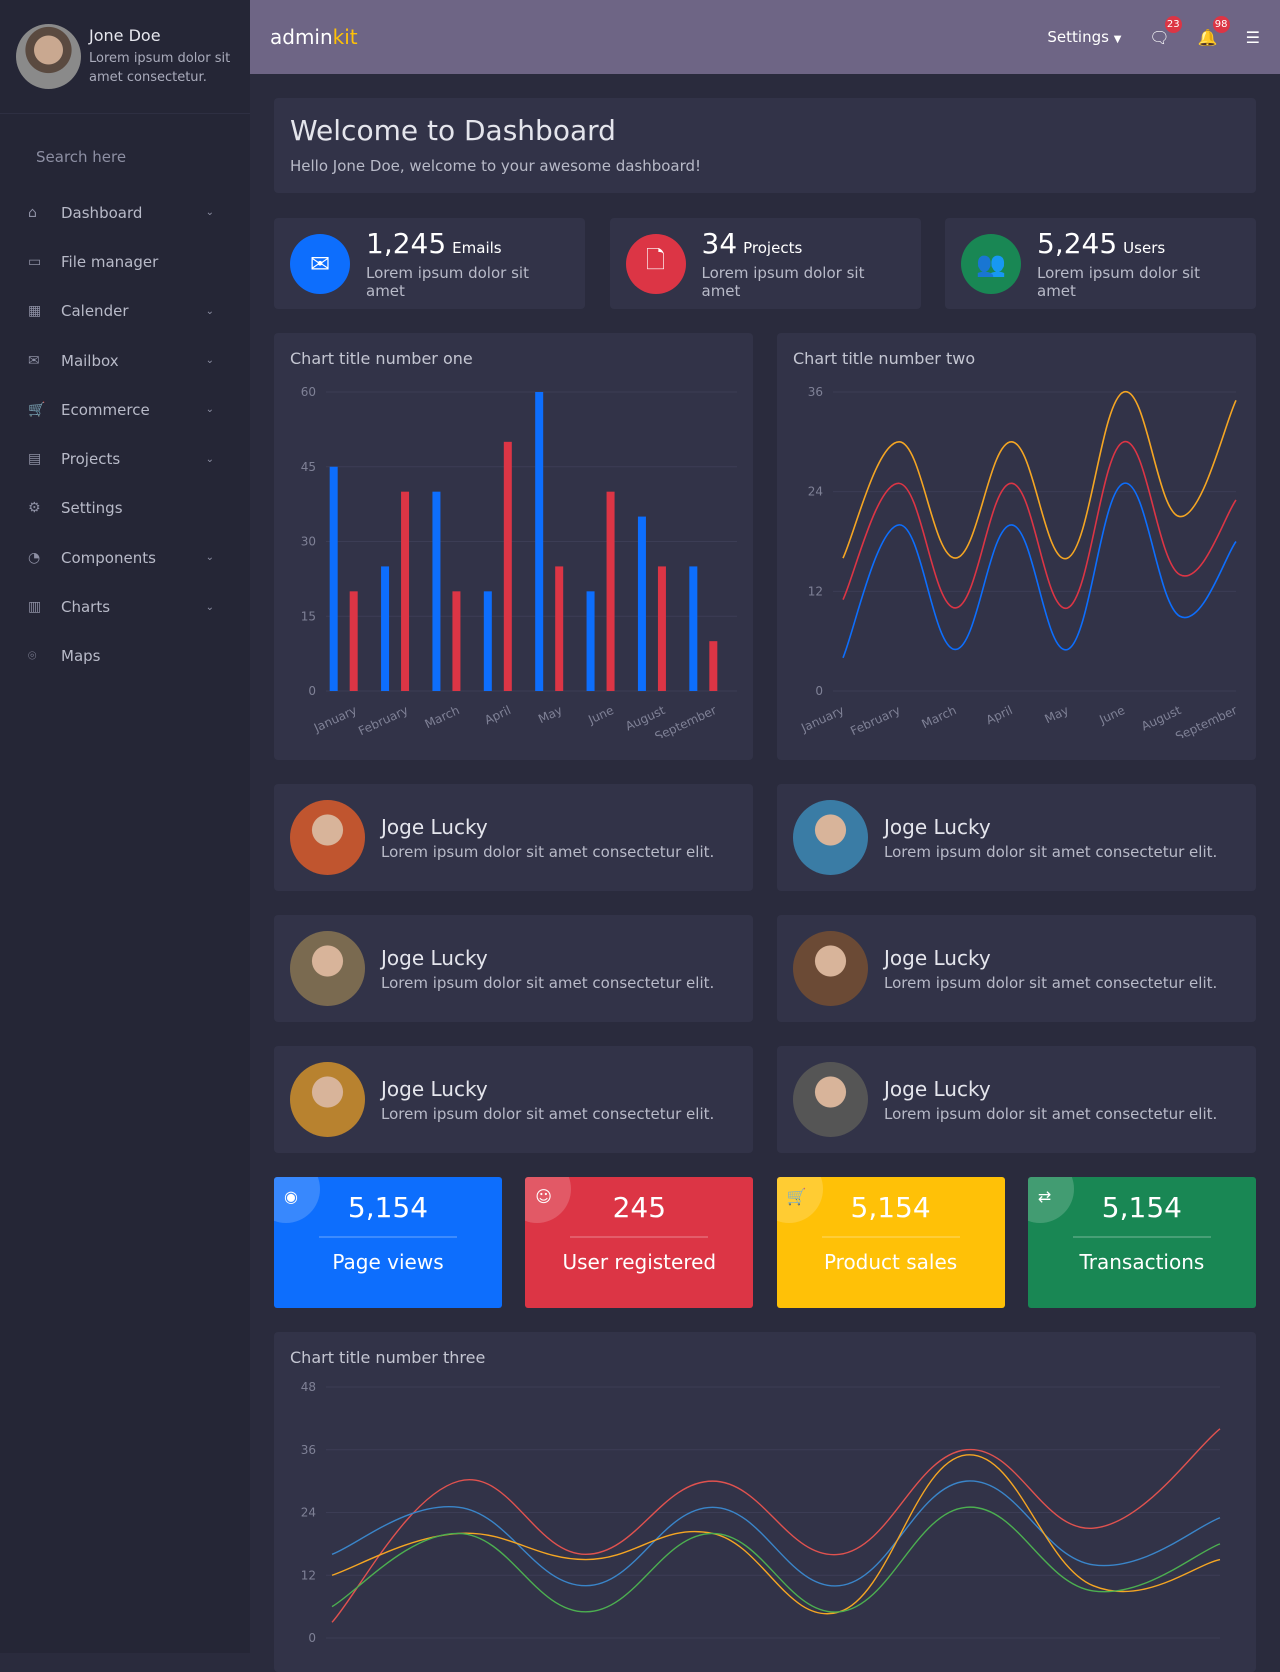 This screenshot has height=1672, width=1280. What do you see at coordinates (1173, 24) in the screenshot?
I see `messages-badge: 23` at bounding box center [1173, 24].